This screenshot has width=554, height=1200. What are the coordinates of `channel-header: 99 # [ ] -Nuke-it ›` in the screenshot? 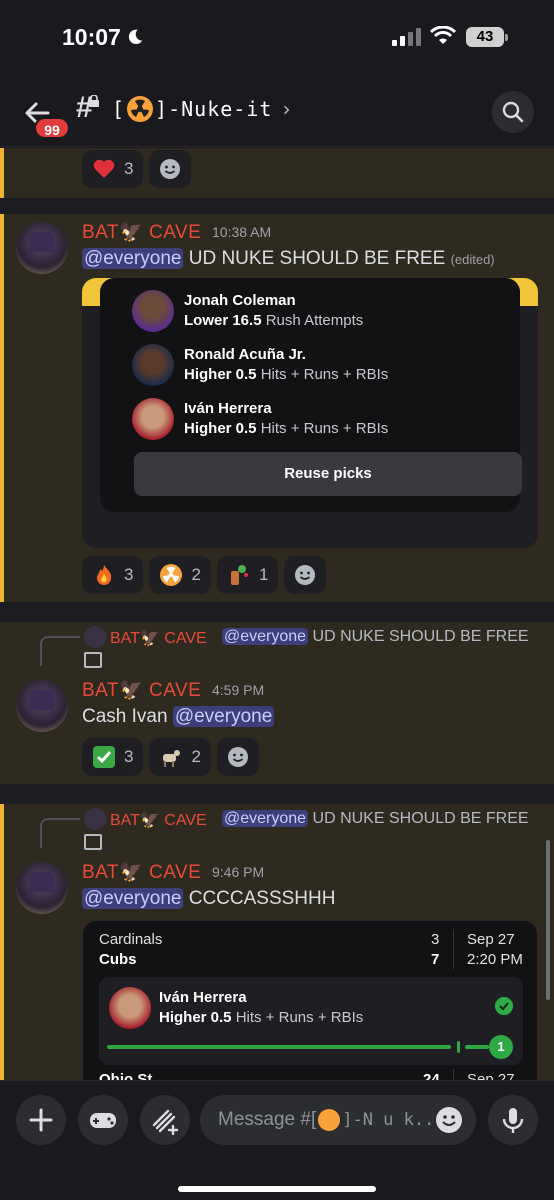 It's located at (277, 111).